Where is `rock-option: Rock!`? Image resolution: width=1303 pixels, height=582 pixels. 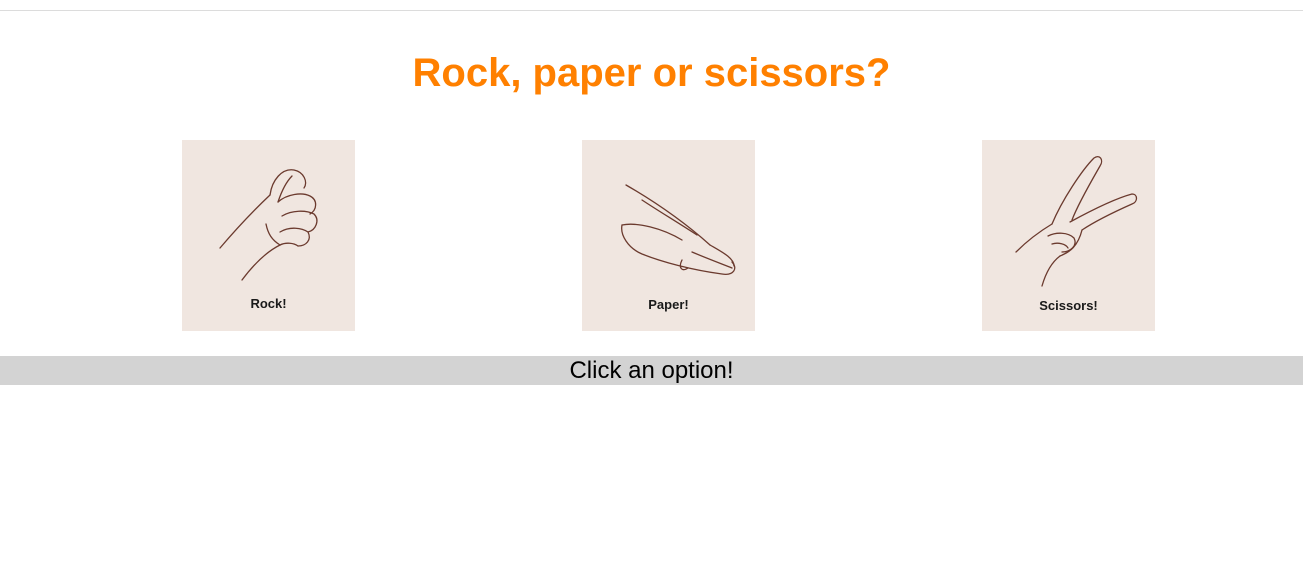
rock-option: Rock! is located at coordinates (268, 235).